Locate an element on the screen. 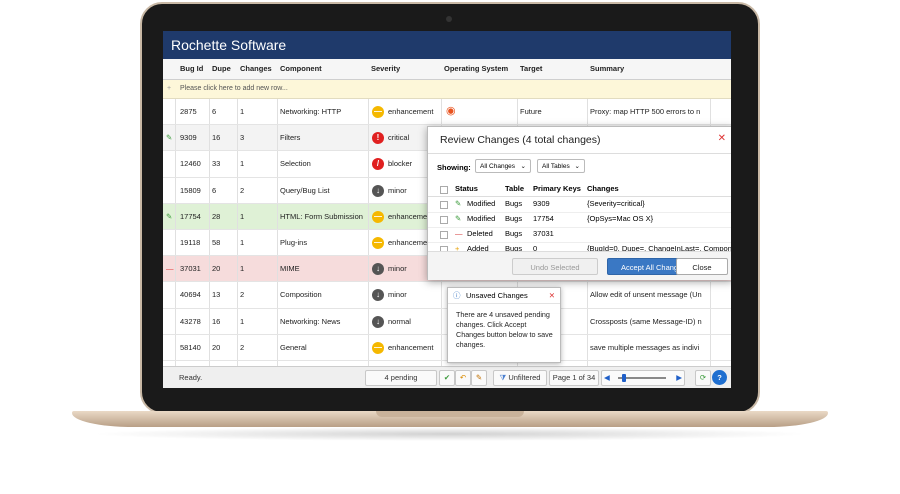  col-severity: Severity is located at coordinates (385, 69).